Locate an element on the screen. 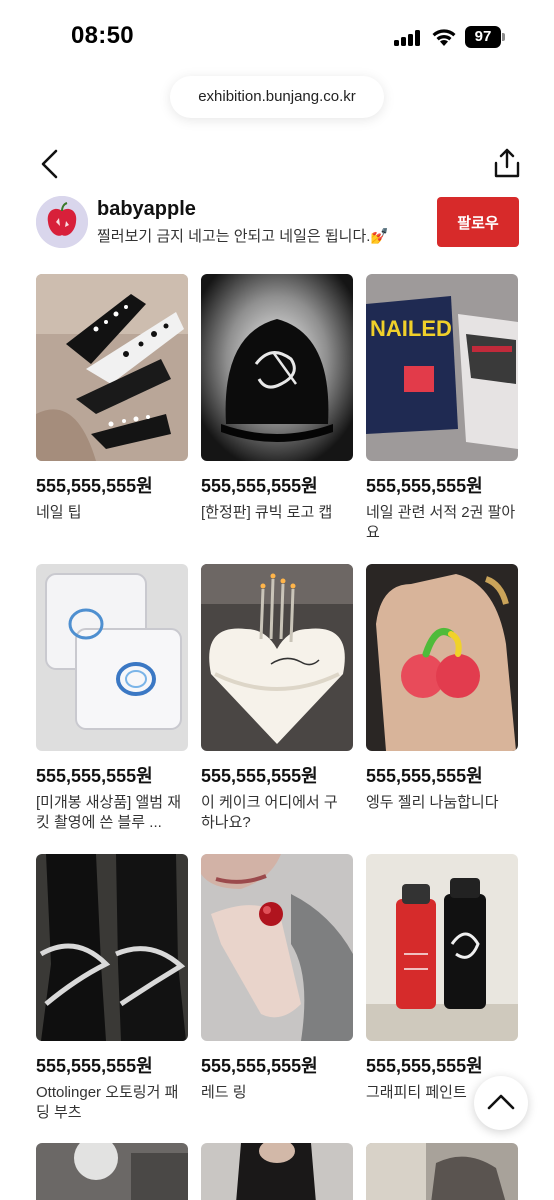  back-button is located at coordinates (50, 164).